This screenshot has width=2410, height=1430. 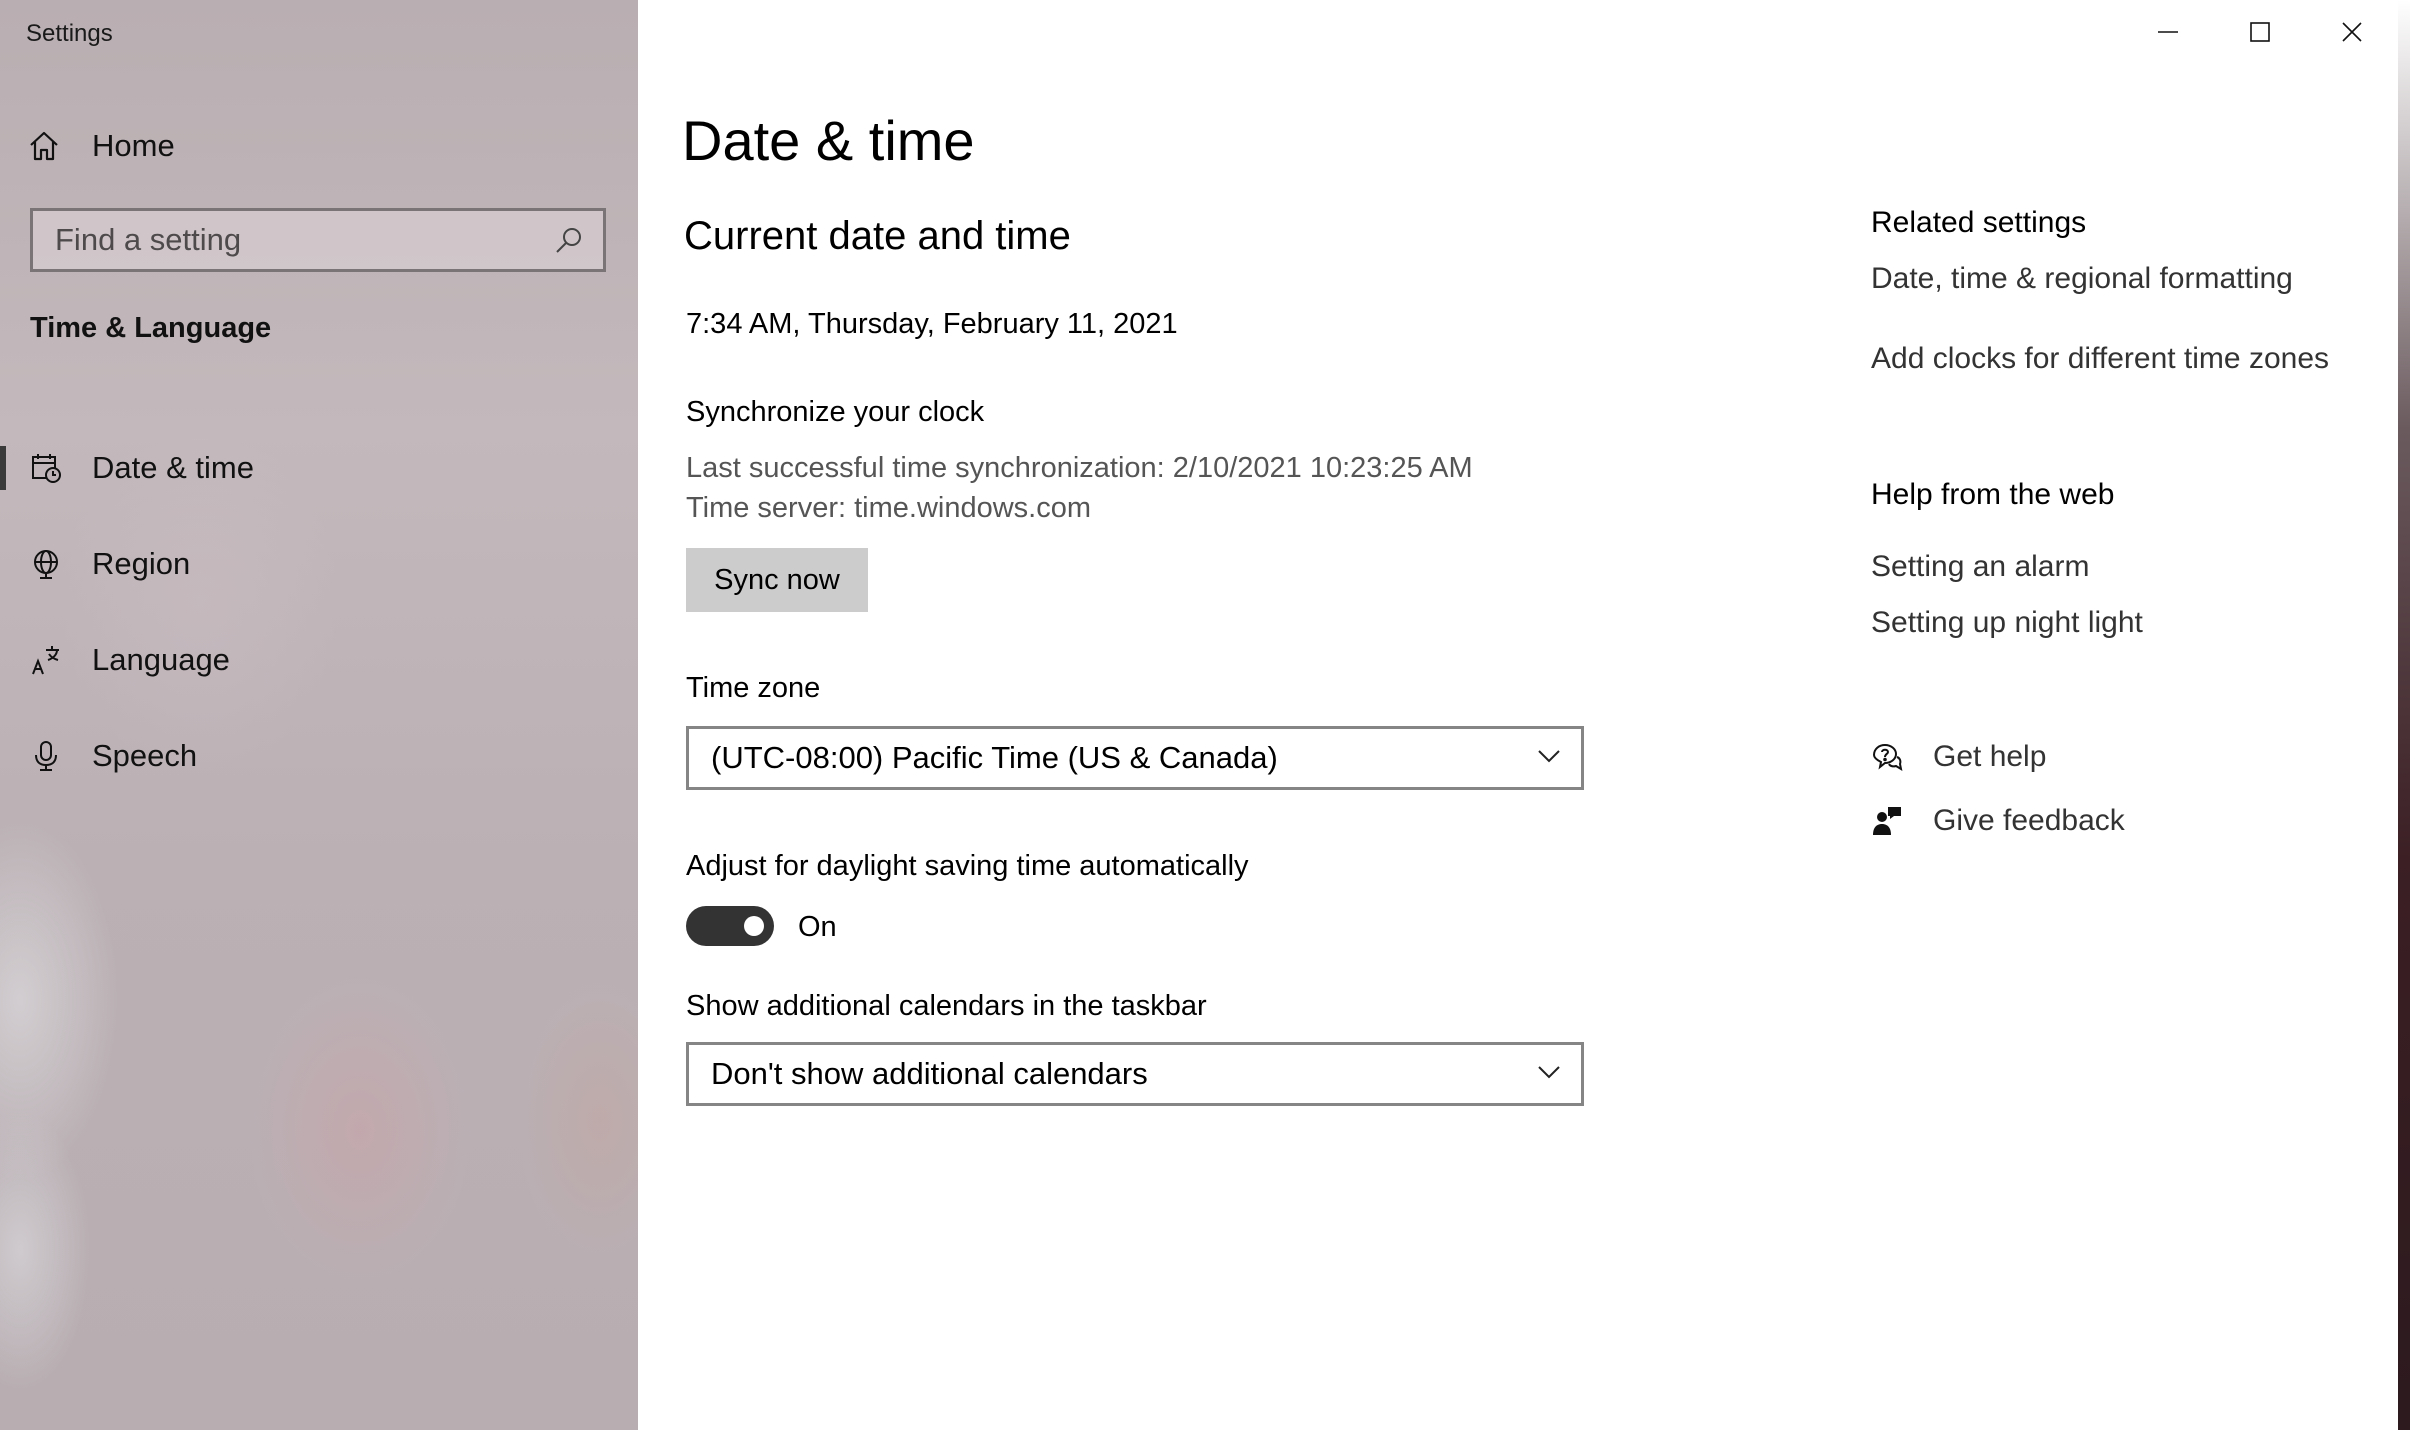 I want to click on dst-toggle, so click(x=730, y=926).